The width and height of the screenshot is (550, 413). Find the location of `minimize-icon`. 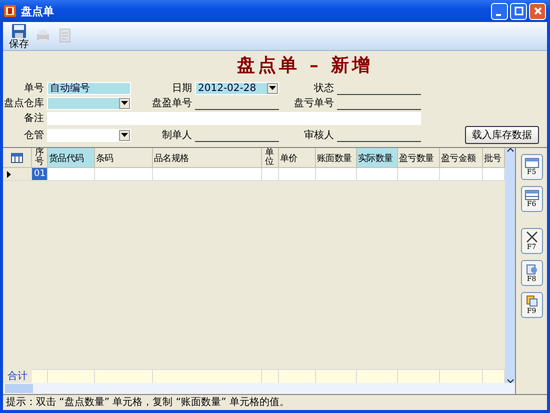

minimize-icon is located at coordinates (498, 15).